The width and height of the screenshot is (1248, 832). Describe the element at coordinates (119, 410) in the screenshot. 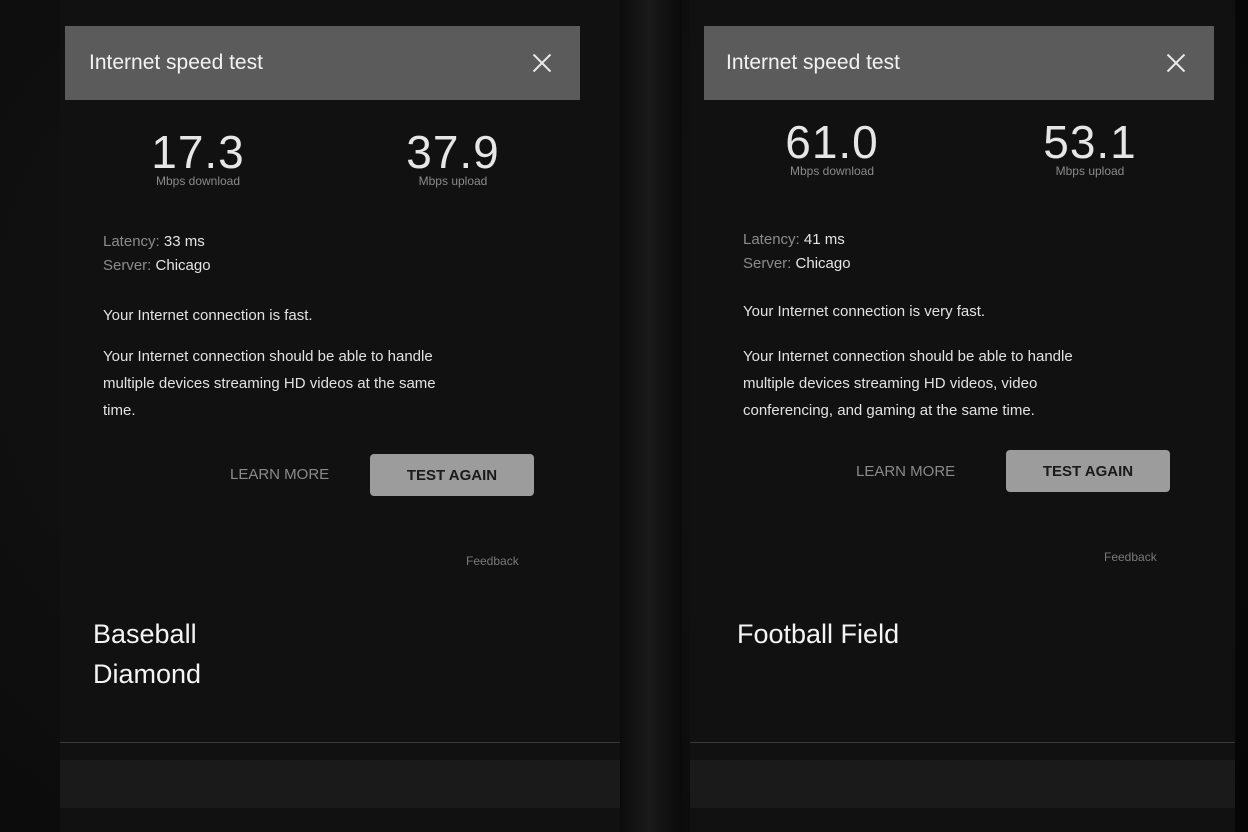

I see `speed-detail-line: time.` at that location.